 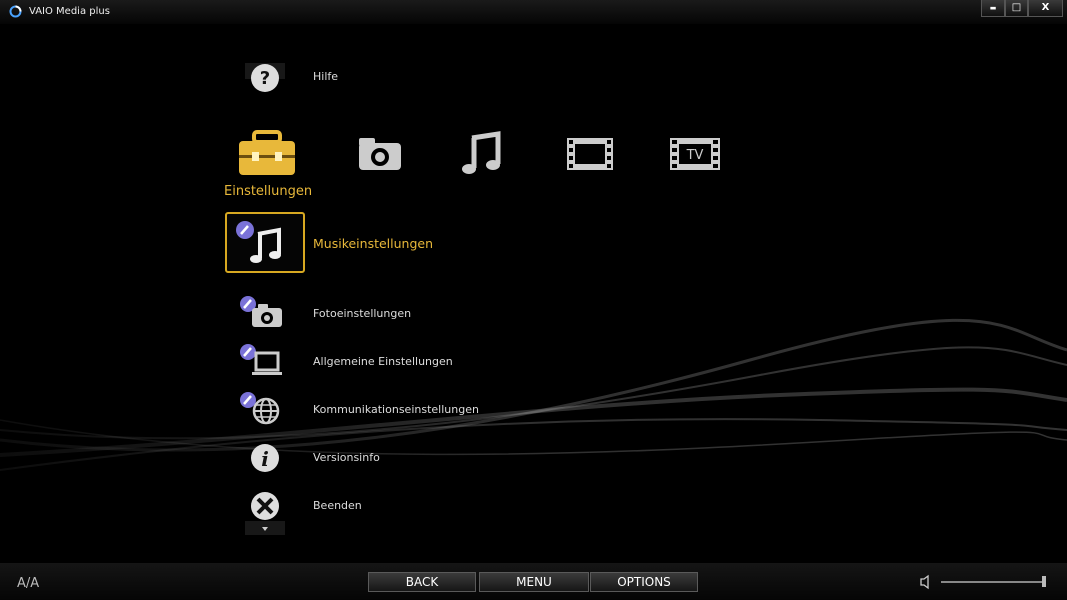 I want to click on maximize-button: □, so click(x=1016, y=8).